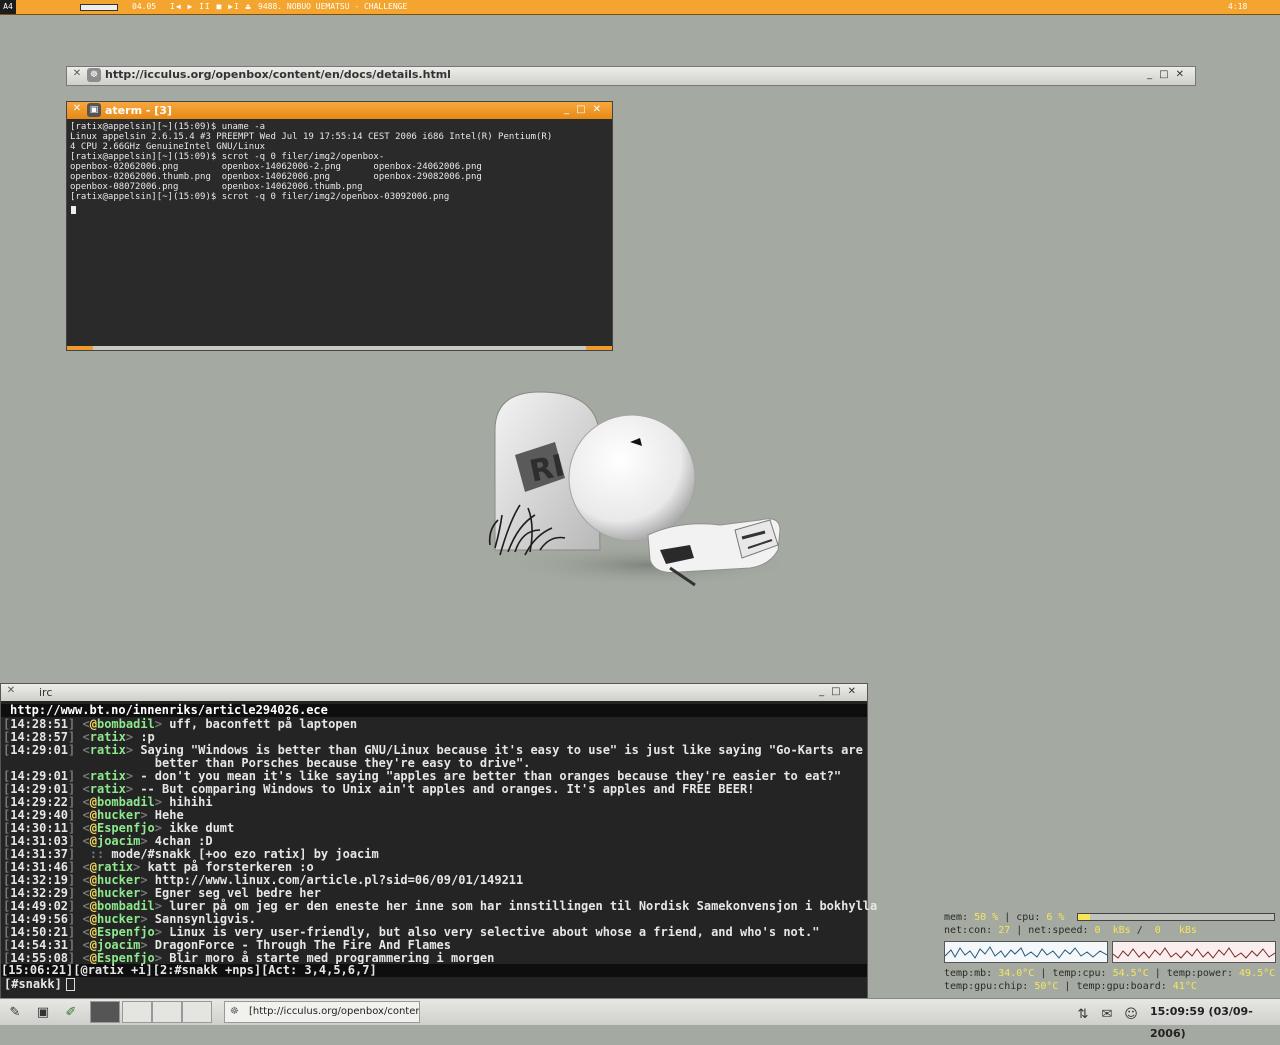 The width and height of the screenshot is (1280, 1045). What do you see at coordinates (46, 692) in the screenshot?
I see `irc-title: irc` at bounding box center [46, 692].